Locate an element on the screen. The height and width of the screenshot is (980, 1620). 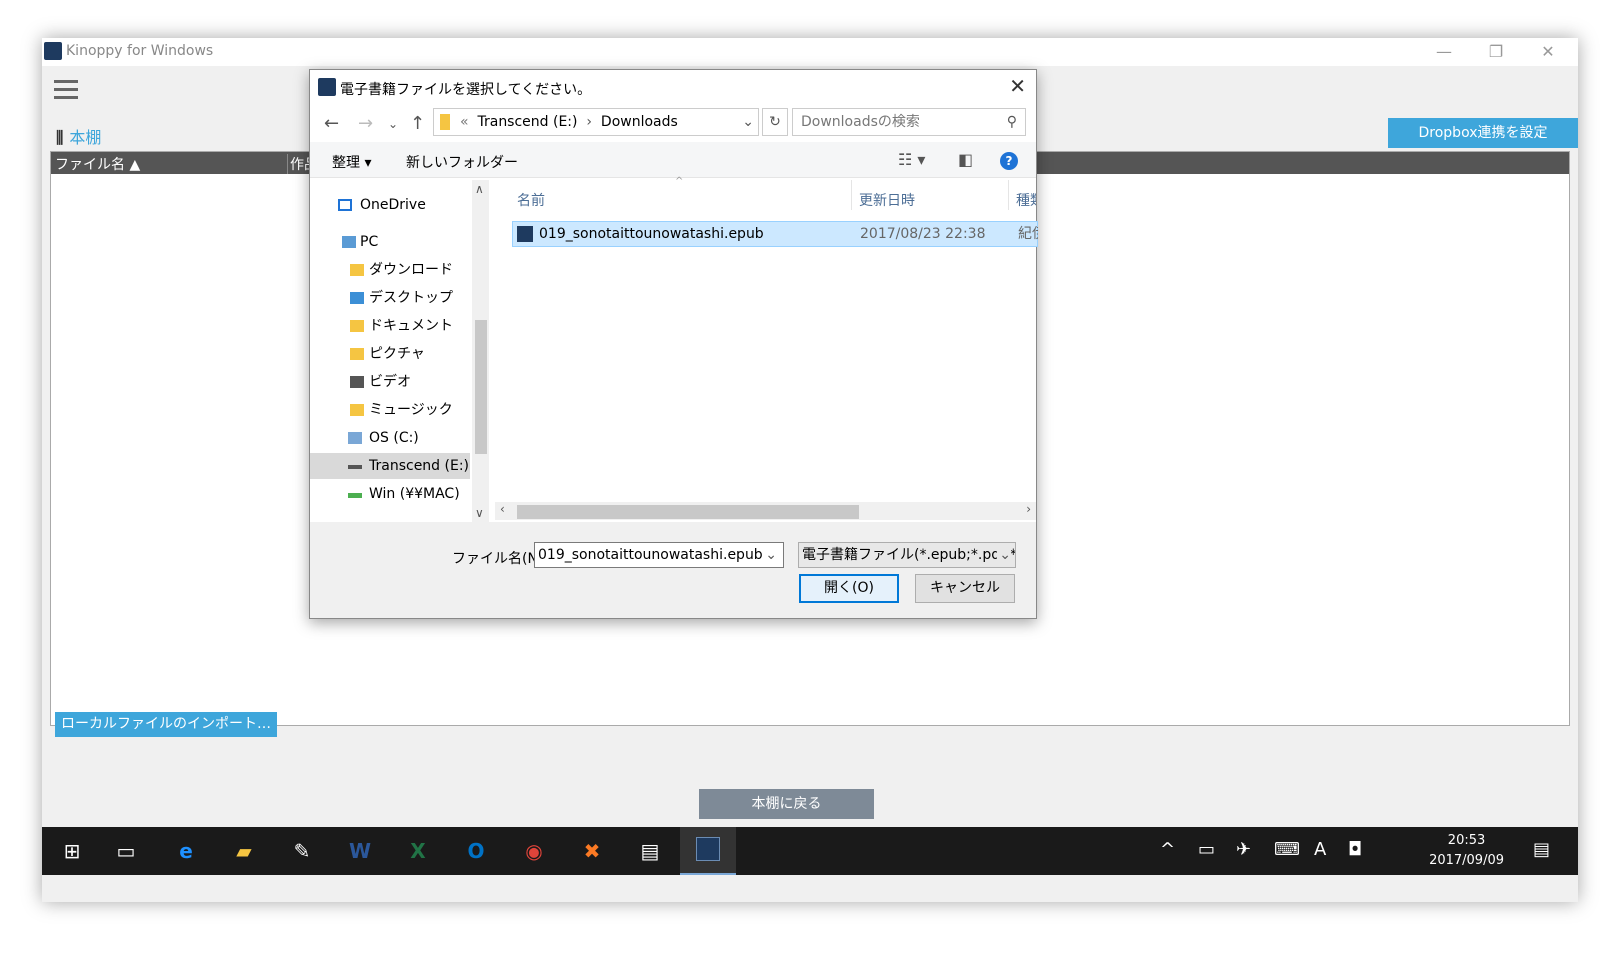
battery-icon: ▭ is located at coordinates (1206, 849).